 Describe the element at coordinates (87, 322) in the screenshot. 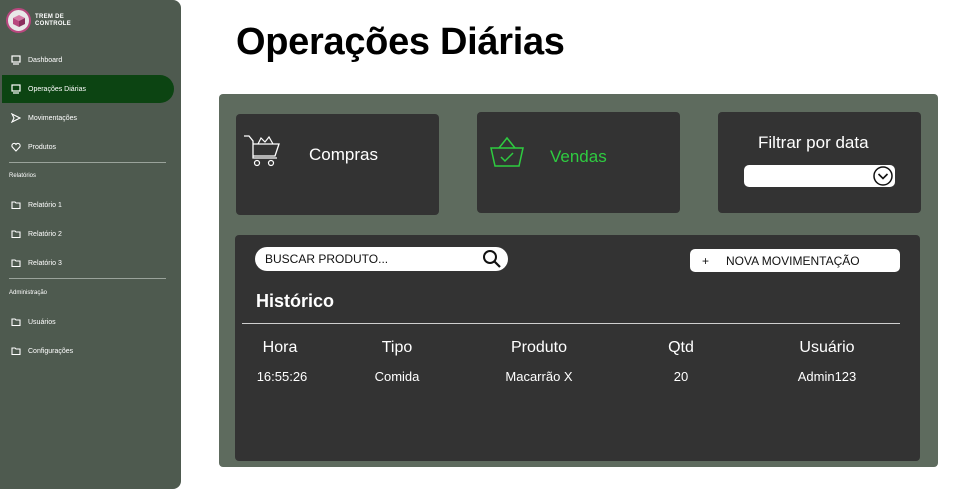

I see `sidebar-item-usuarios: Usuários` at that location.